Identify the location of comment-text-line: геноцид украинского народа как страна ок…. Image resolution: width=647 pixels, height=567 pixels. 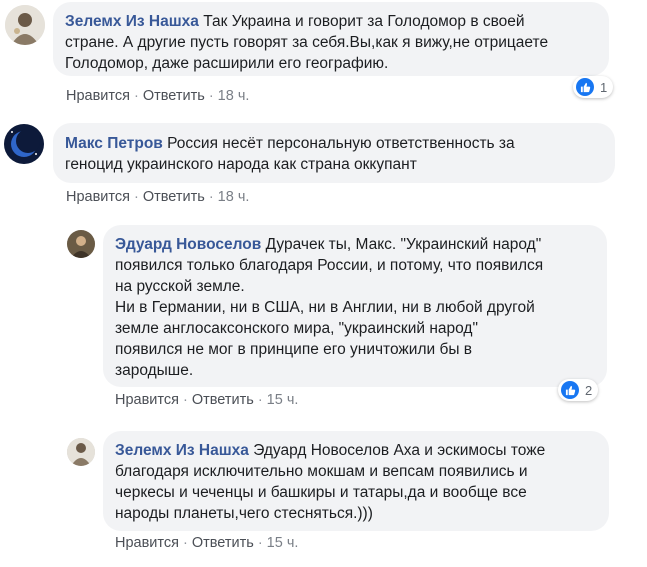
(241, 164).